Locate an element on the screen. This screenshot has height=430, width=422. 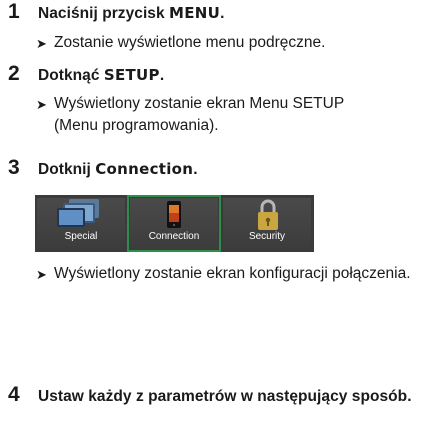
step-number: 4 is located at coordinates (14, 394).